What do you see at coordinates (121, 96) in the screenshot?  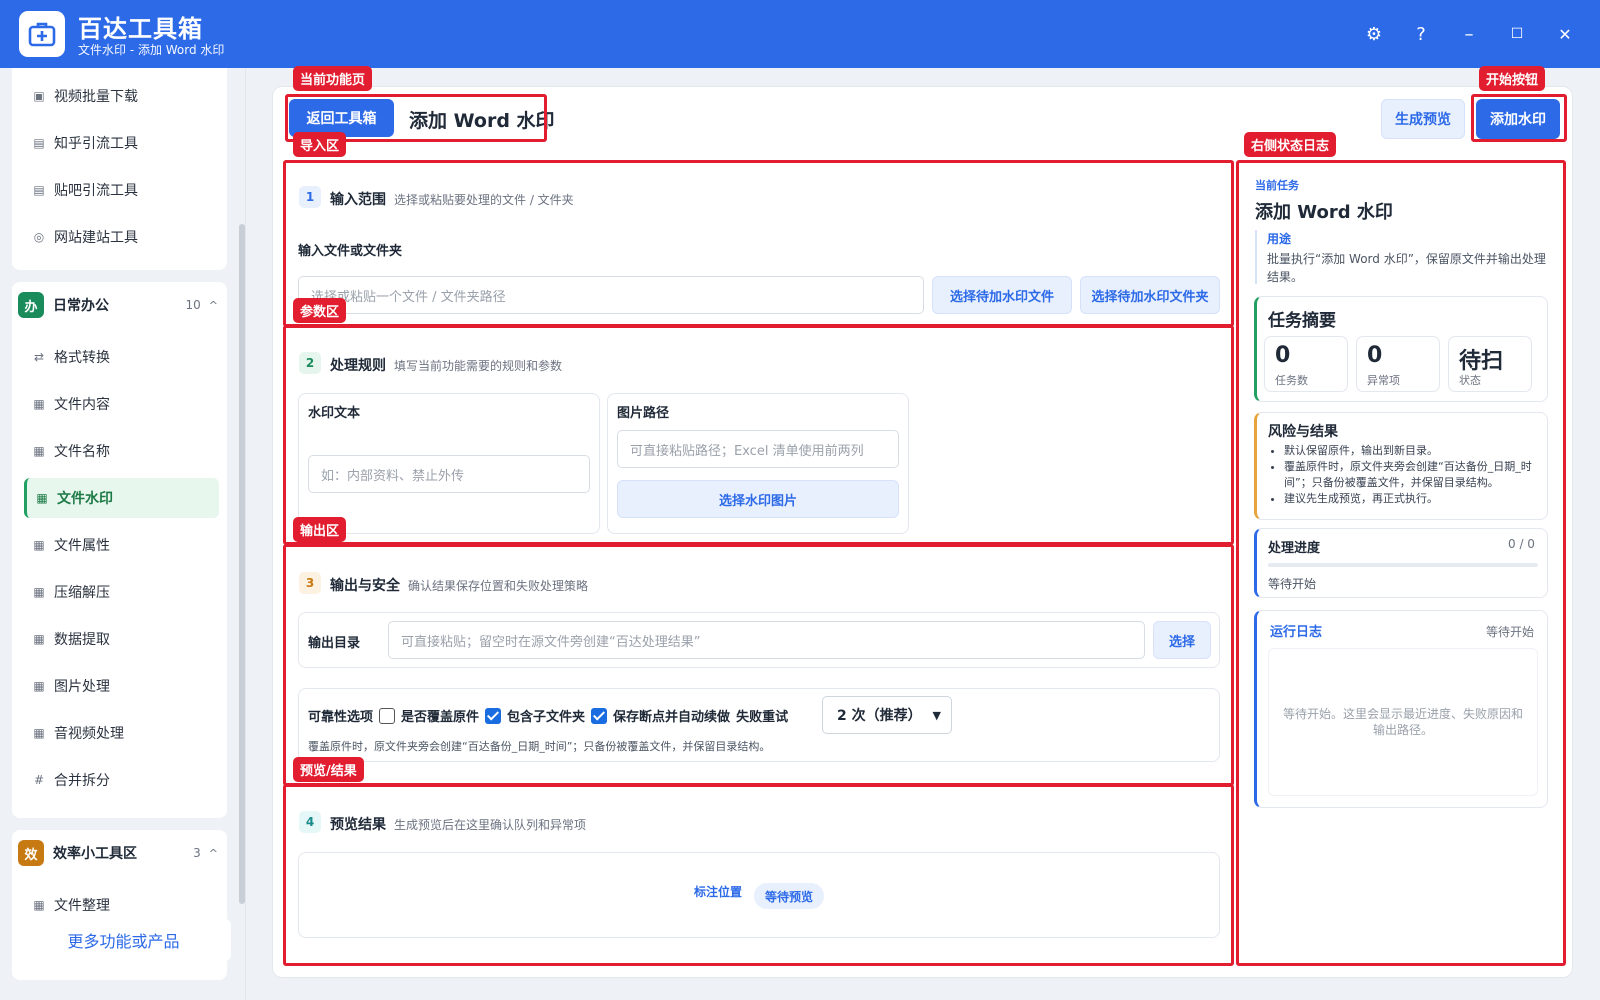 I see `sidebar-item-video-download: ▣ 视频批量下载` at bounding box center [121, 96].